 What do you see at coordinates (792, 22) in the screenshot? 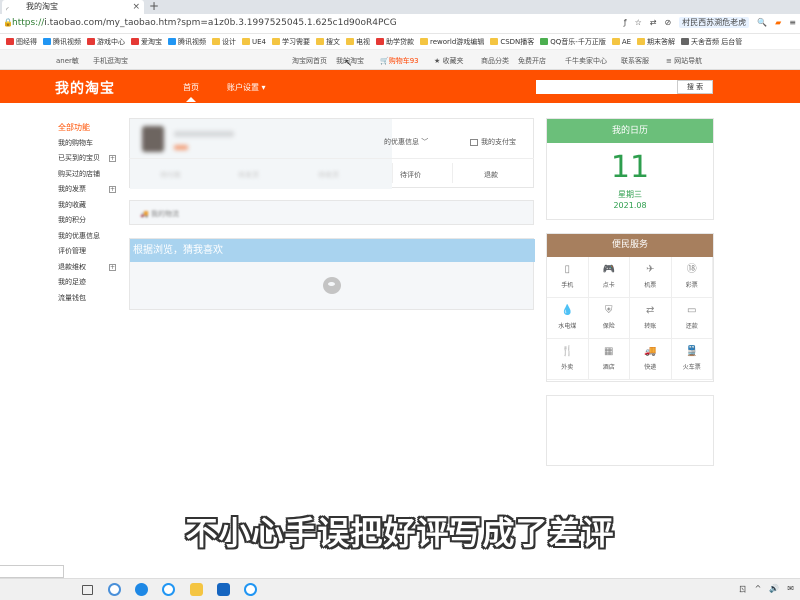
I see `menu-icon: ≡` at bounding box center [792, 22].